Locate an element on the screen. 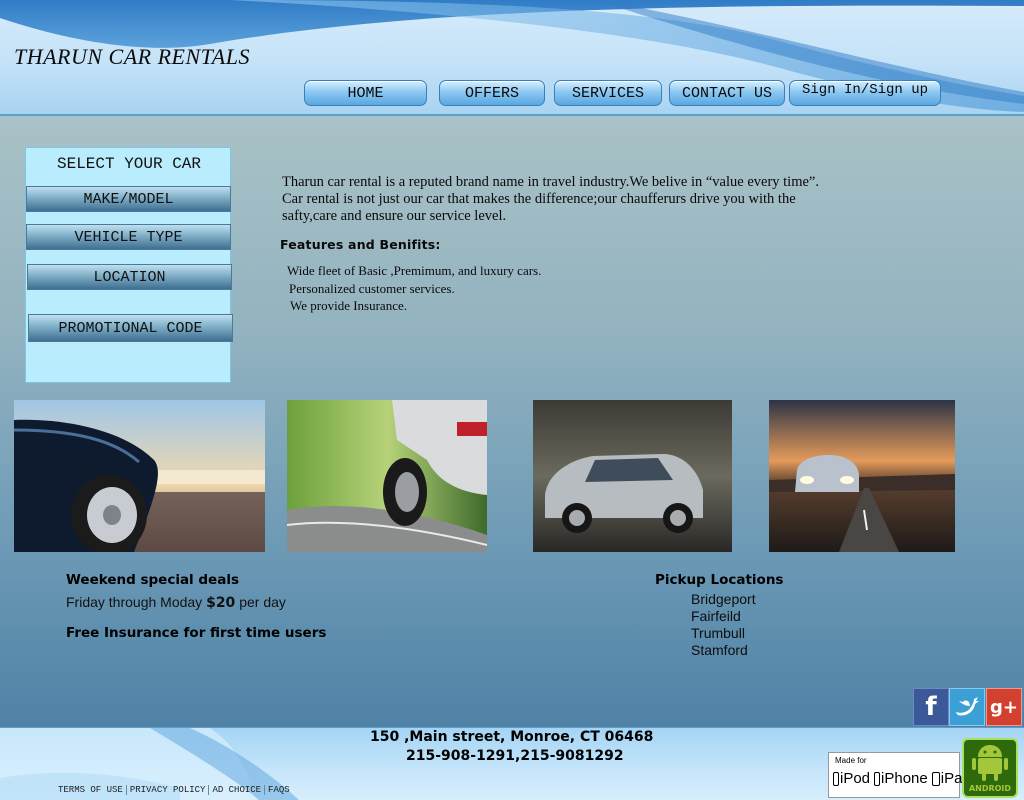 The image size is (1024, 800). make-model-button: MAKE/MODEL is located at coordinates (128, 199).